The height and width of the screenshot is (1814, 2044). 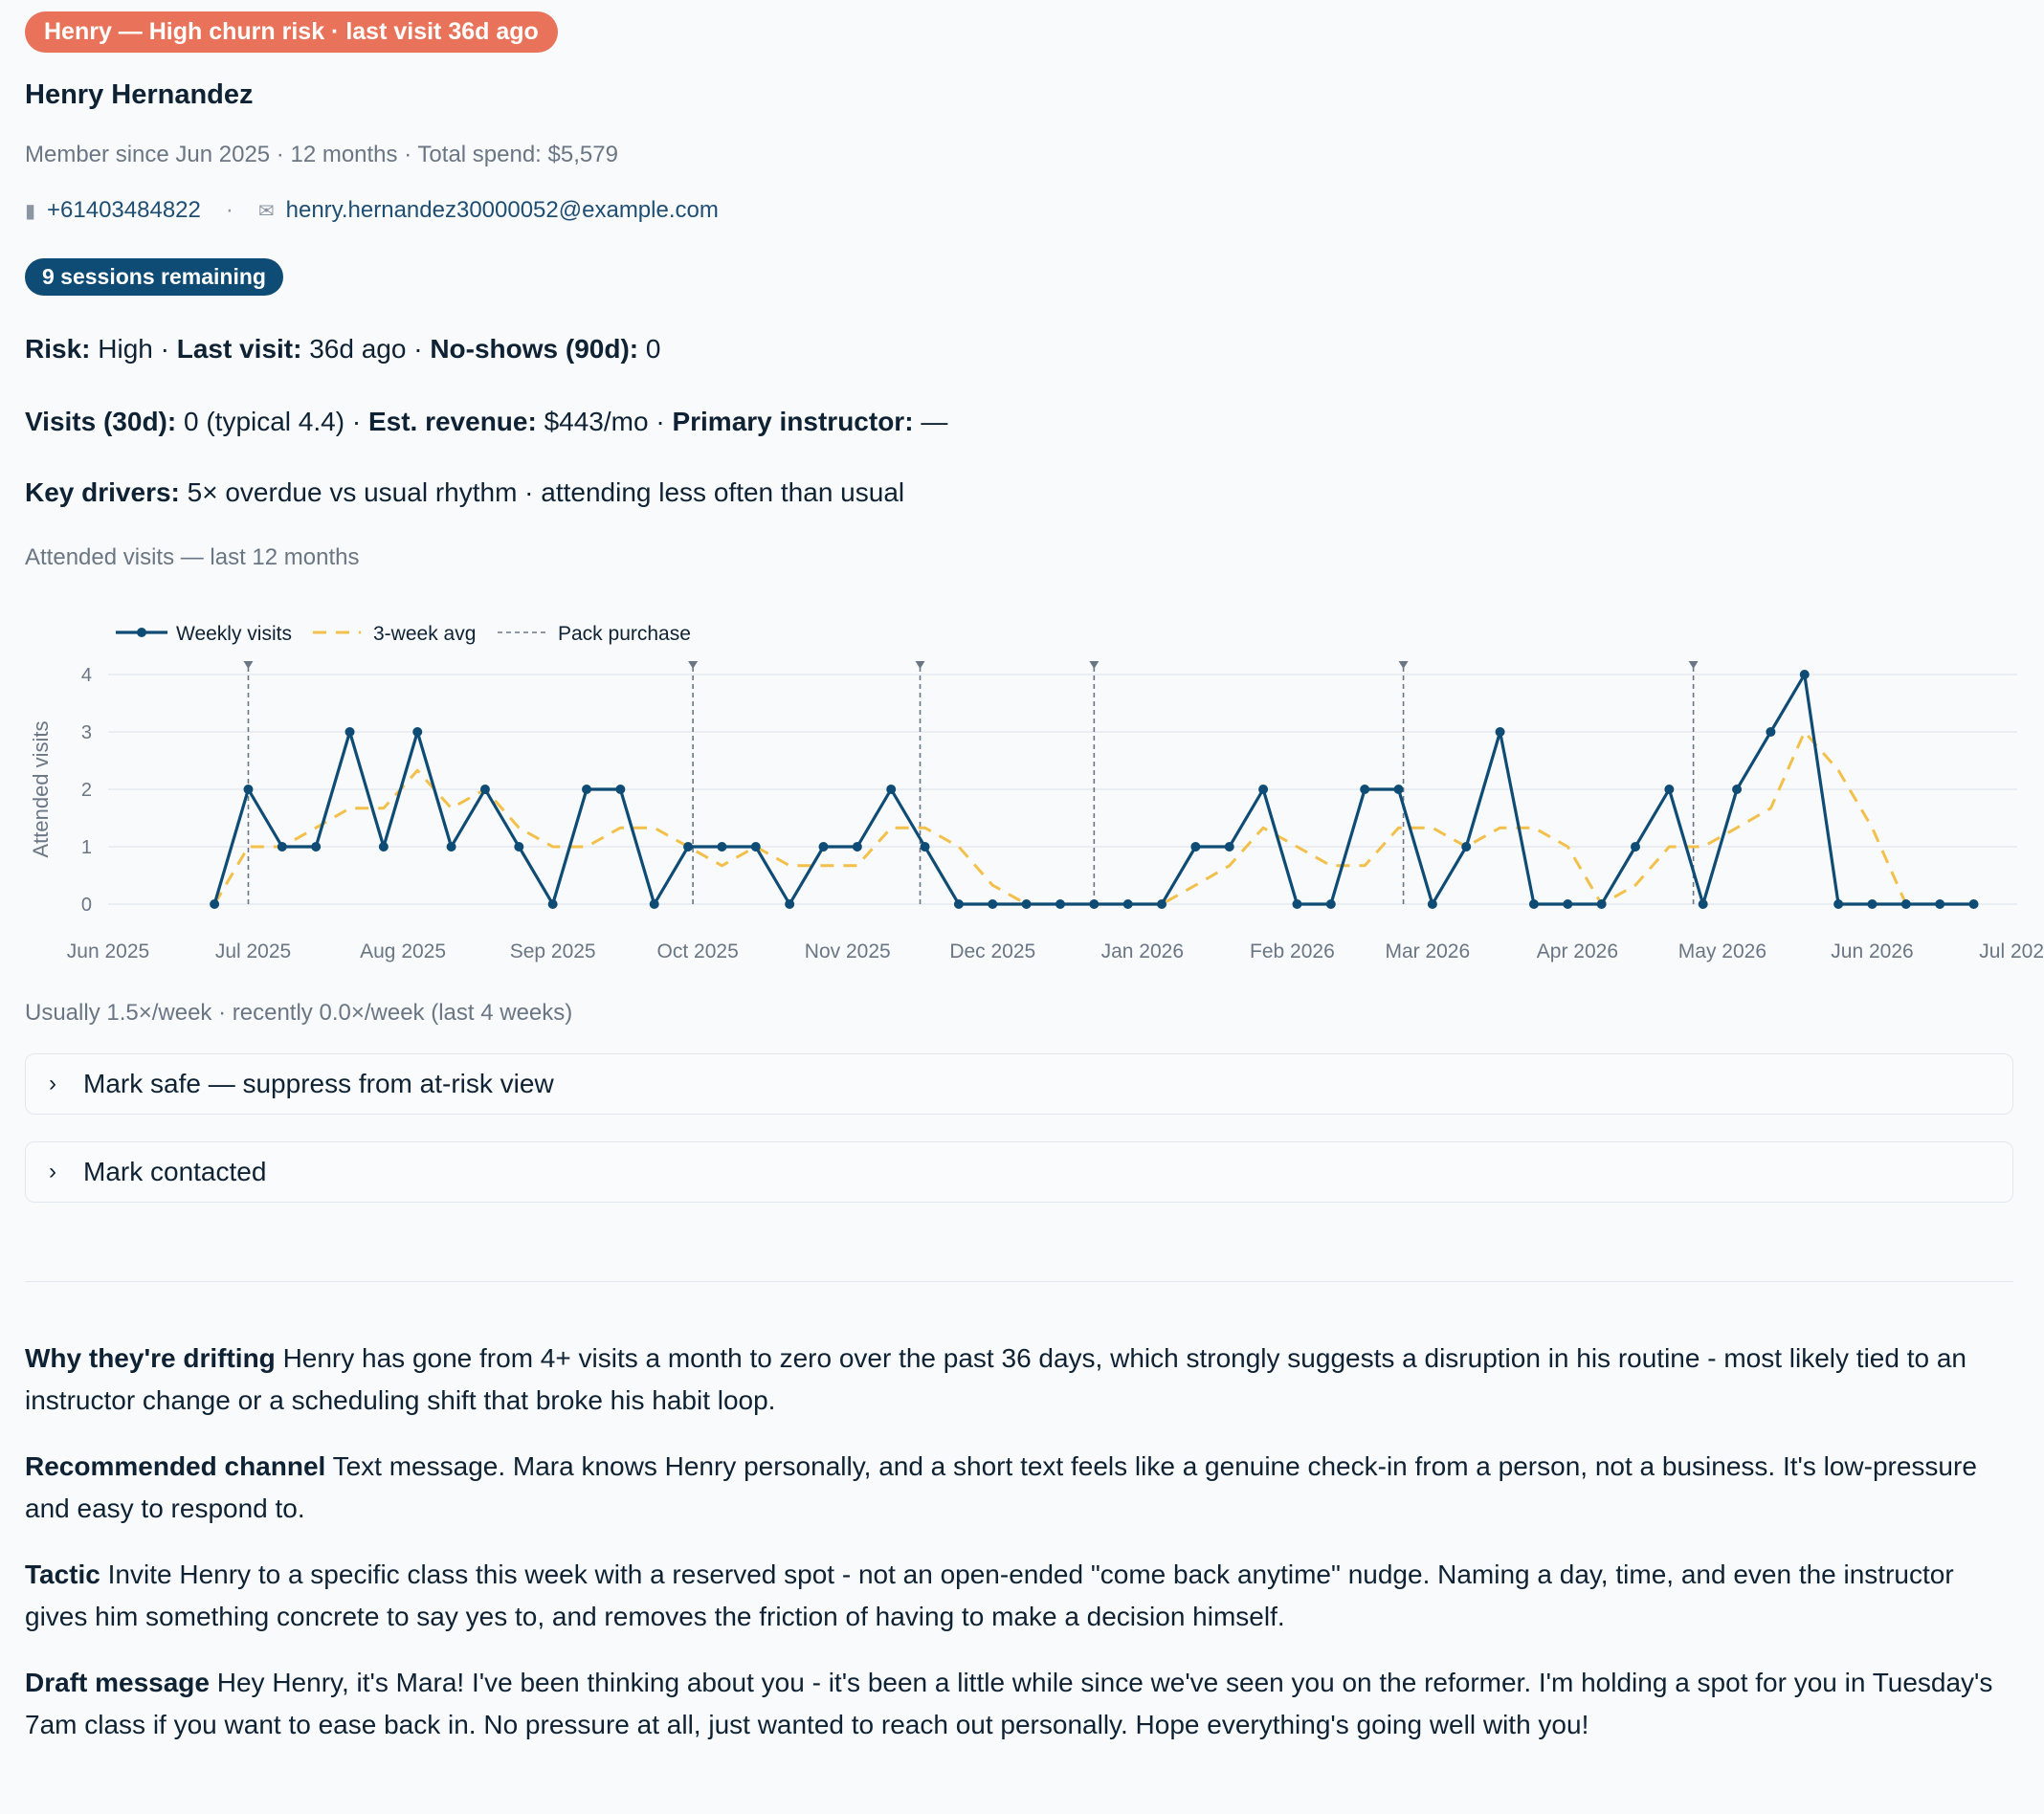 I want to click on phone-link: +61403484822, so click(x=124, y=210).